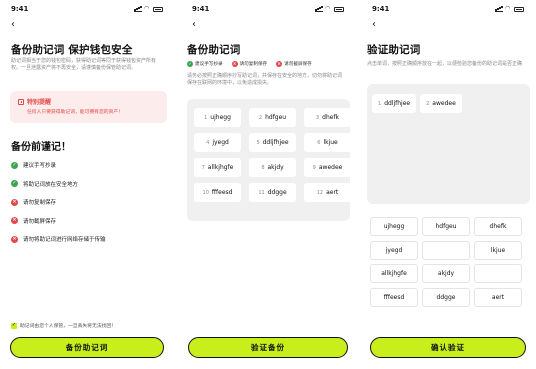 This screenshot has width=536, height=369. What do you see at coordinates (72, 50) in the screenshot?
I see `page-title: 备份助记词 保护钱包安全` at bounding box center [72, 50].